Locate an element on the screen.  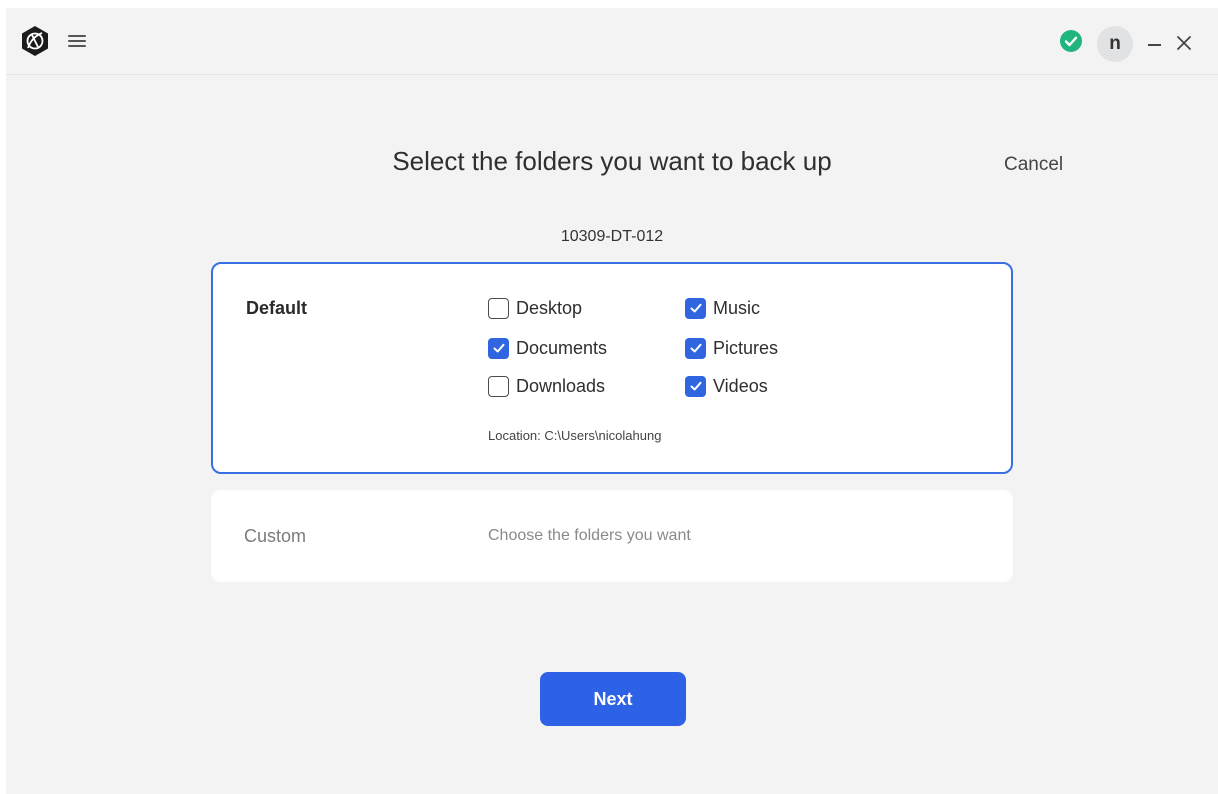
titlebar: n is located at coordinates (612, 41).